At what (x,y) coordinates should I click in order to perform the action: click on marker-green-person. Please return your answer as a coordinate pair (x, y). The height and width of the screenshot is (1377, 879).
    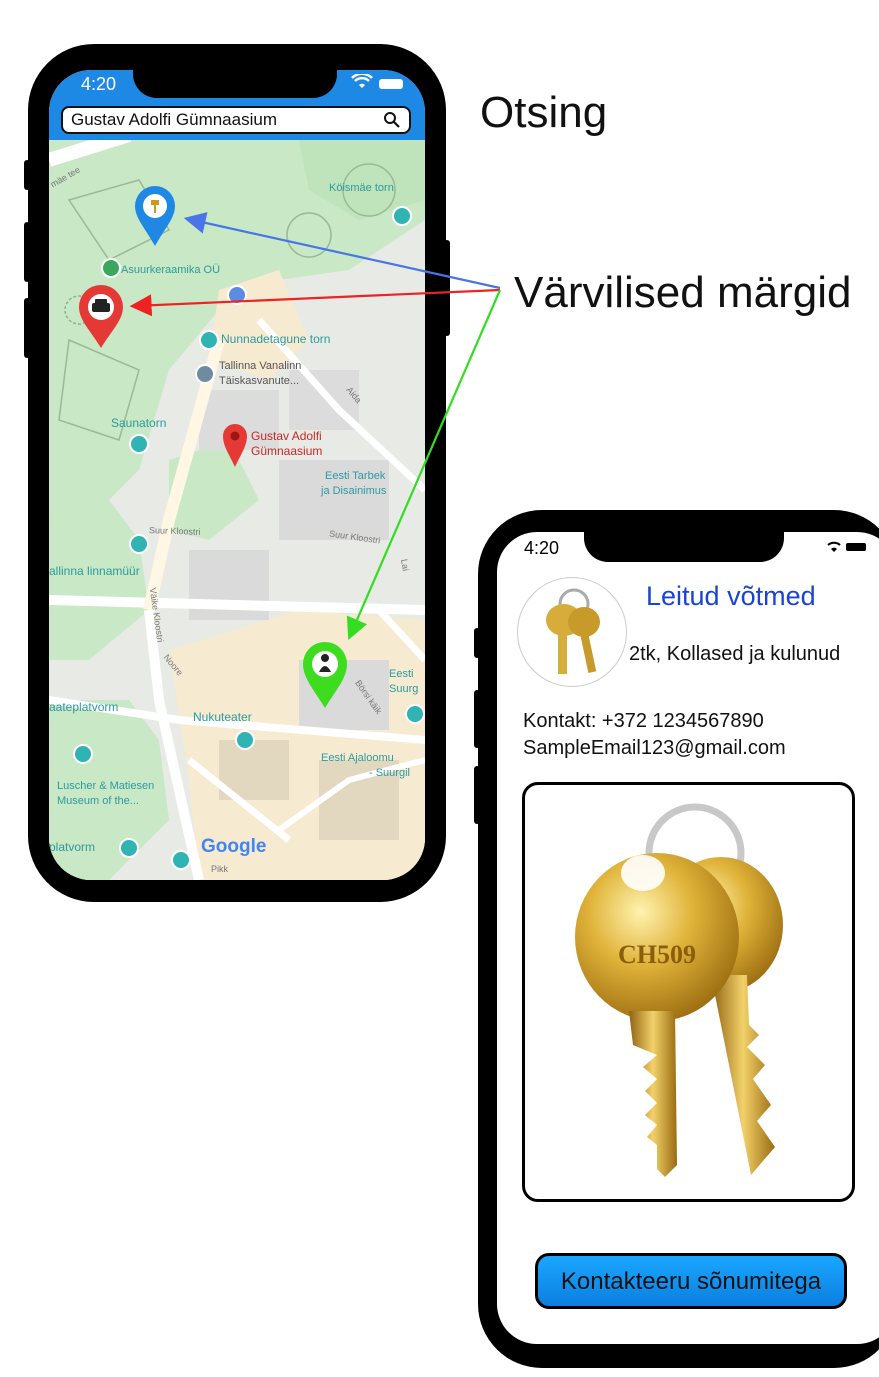
    Looking at the image, I should click on (325, 675).